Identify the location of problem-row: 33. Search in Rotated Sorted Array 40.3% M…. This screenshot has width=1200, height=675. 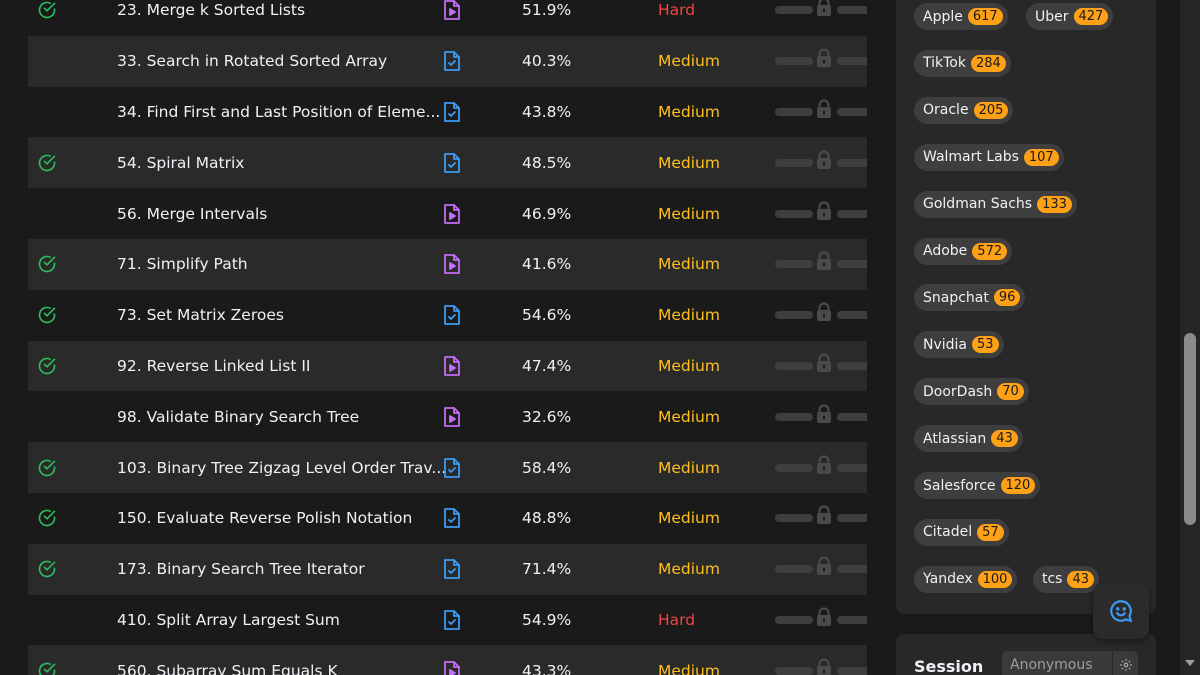
(447, 61).